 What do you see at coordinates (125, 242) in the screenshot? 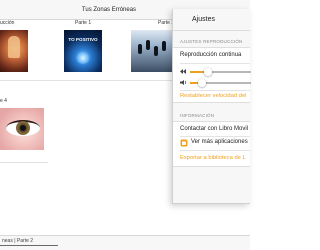
I see `bottom-bar: neas | Parte 2` at bounding box center [125, 242].